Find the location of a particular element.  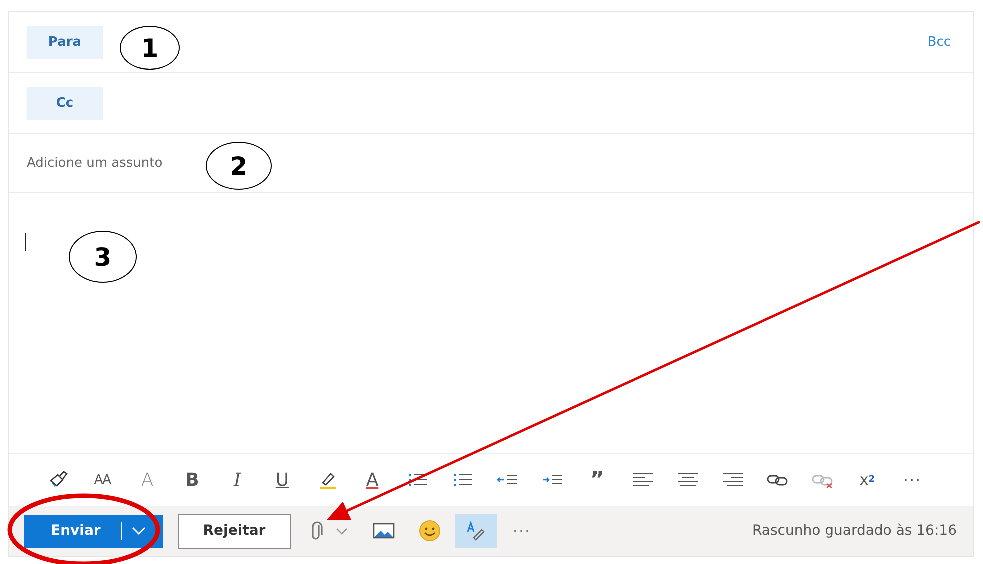

number-callout: 2 is located at coordinates (239, 166).